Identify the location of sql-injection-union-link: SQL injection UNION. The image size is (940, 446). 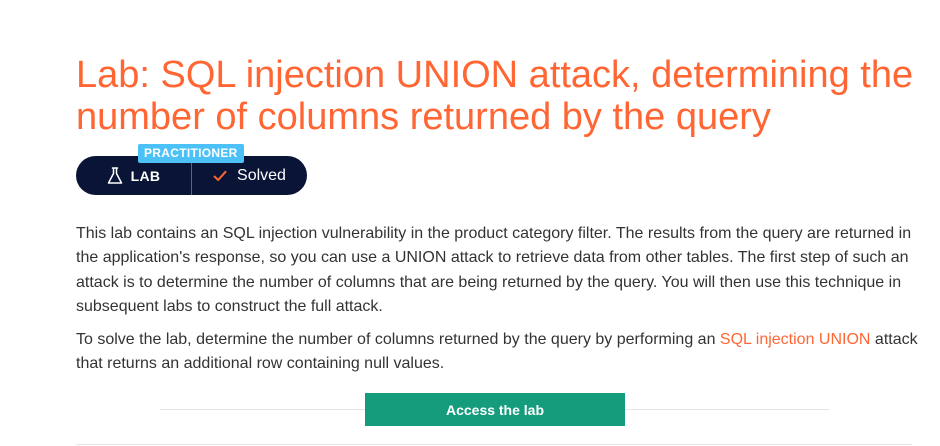
(795, 339).